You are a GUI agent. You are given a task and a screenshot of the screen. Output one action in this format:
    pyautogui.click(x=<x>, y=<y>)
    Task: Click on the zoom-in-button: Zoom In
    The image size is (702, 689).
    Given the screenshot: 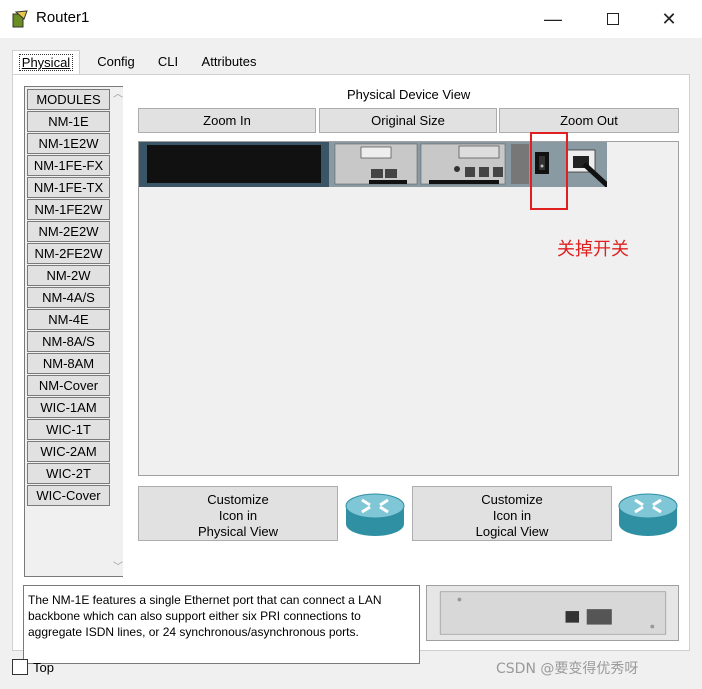 What is the action you would take?
    pyautogui.click(x=227, y=120)
    